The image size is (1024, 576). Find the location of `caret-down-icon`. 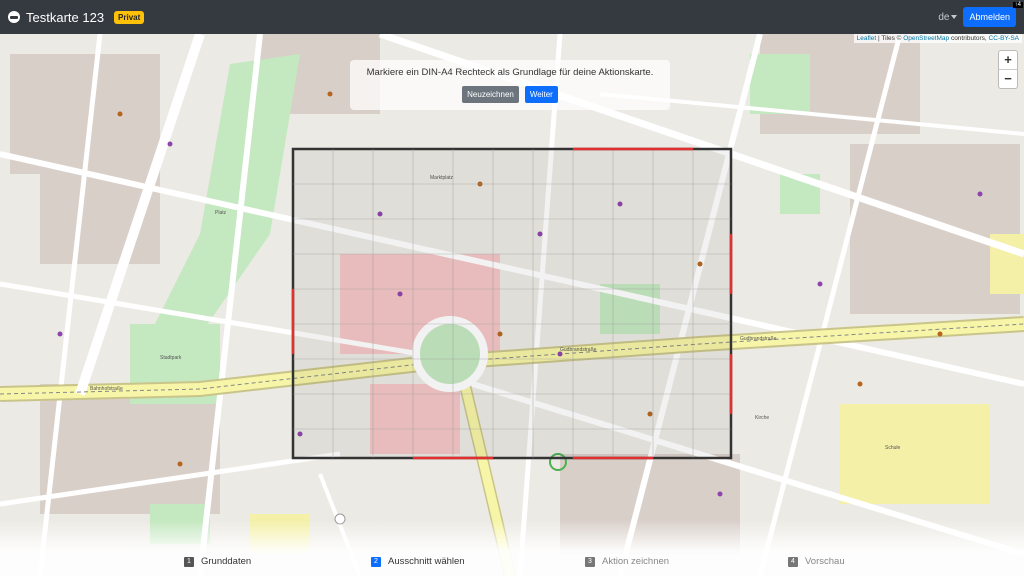

caret-down-icon is located at coordinates (954, 17).